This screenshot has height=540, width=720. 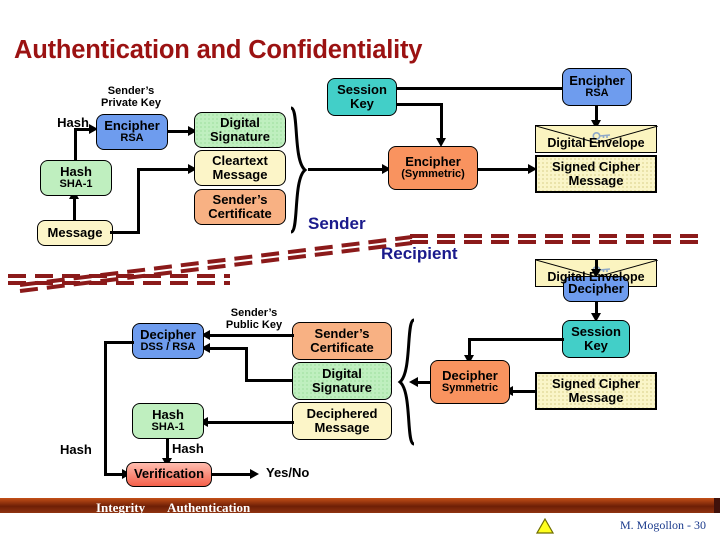 What do you see at coordinates (240, 160) in the screenshot?
I see `box-cleartext-message-line1: Cleartext` at bounding box center [240, 160].